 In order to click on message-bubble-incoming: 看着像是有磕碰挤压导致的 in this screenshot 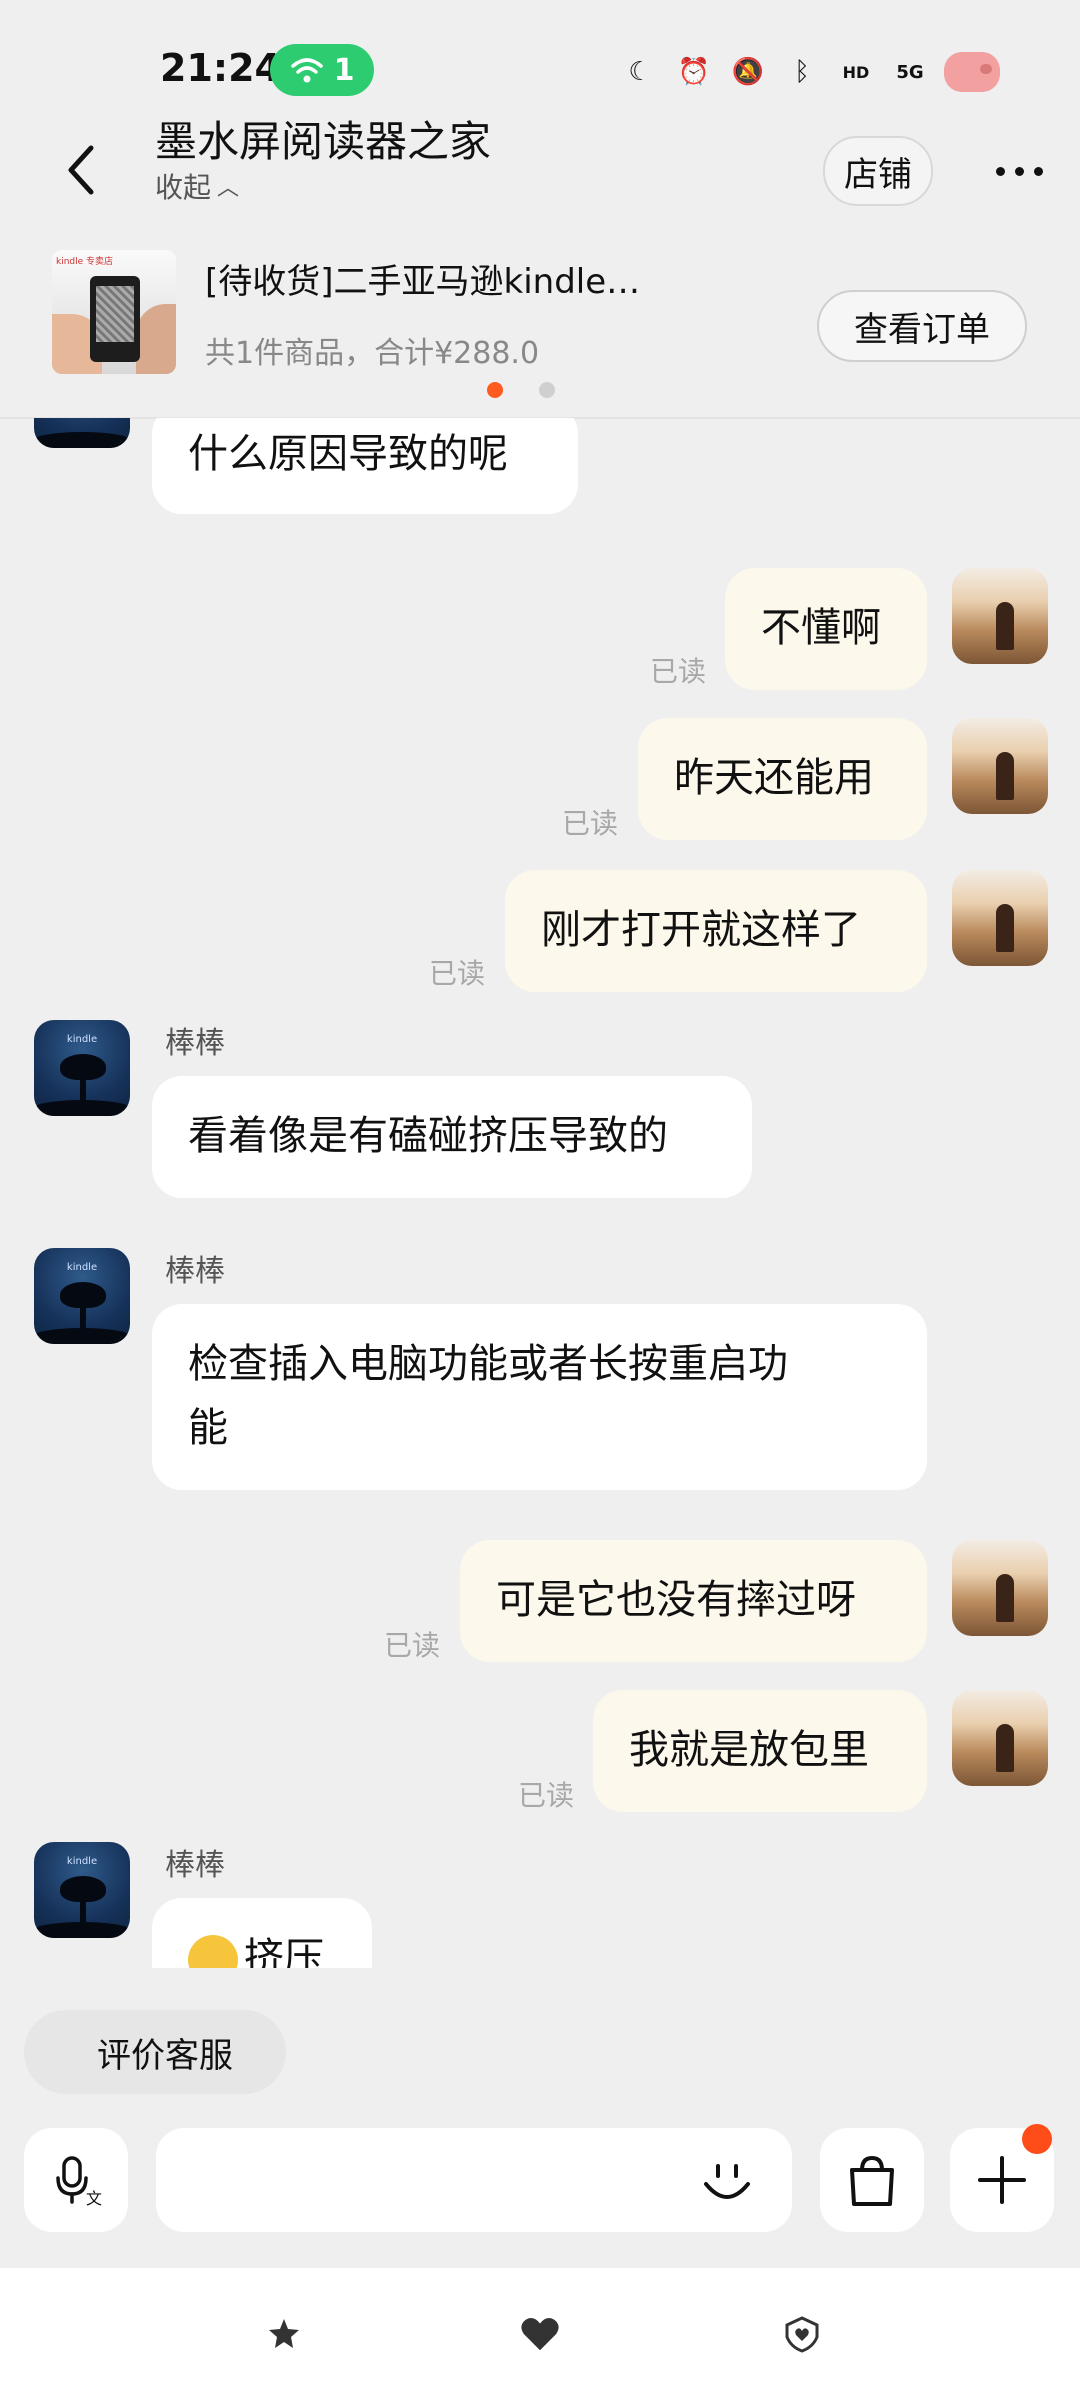, I will do `click(452, 1137)`.